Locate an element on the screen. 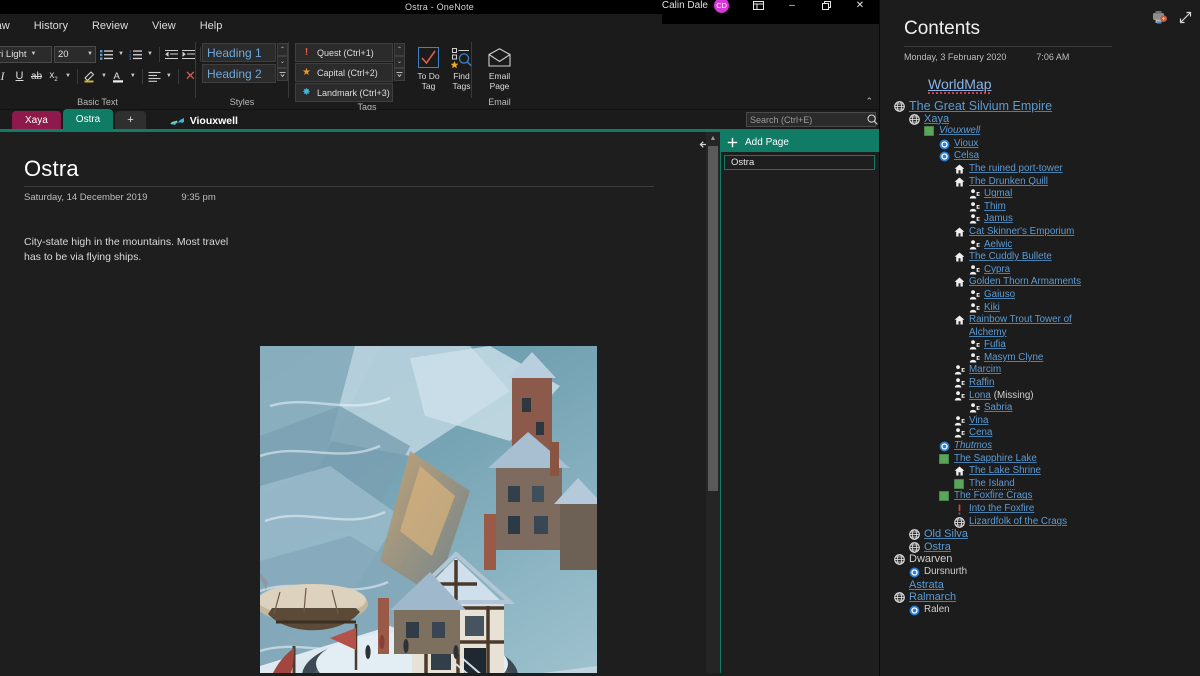 This screenshot has height=676, width=1200. font-name-combo: ri Light ▼ is located at coordinates (26, 54).